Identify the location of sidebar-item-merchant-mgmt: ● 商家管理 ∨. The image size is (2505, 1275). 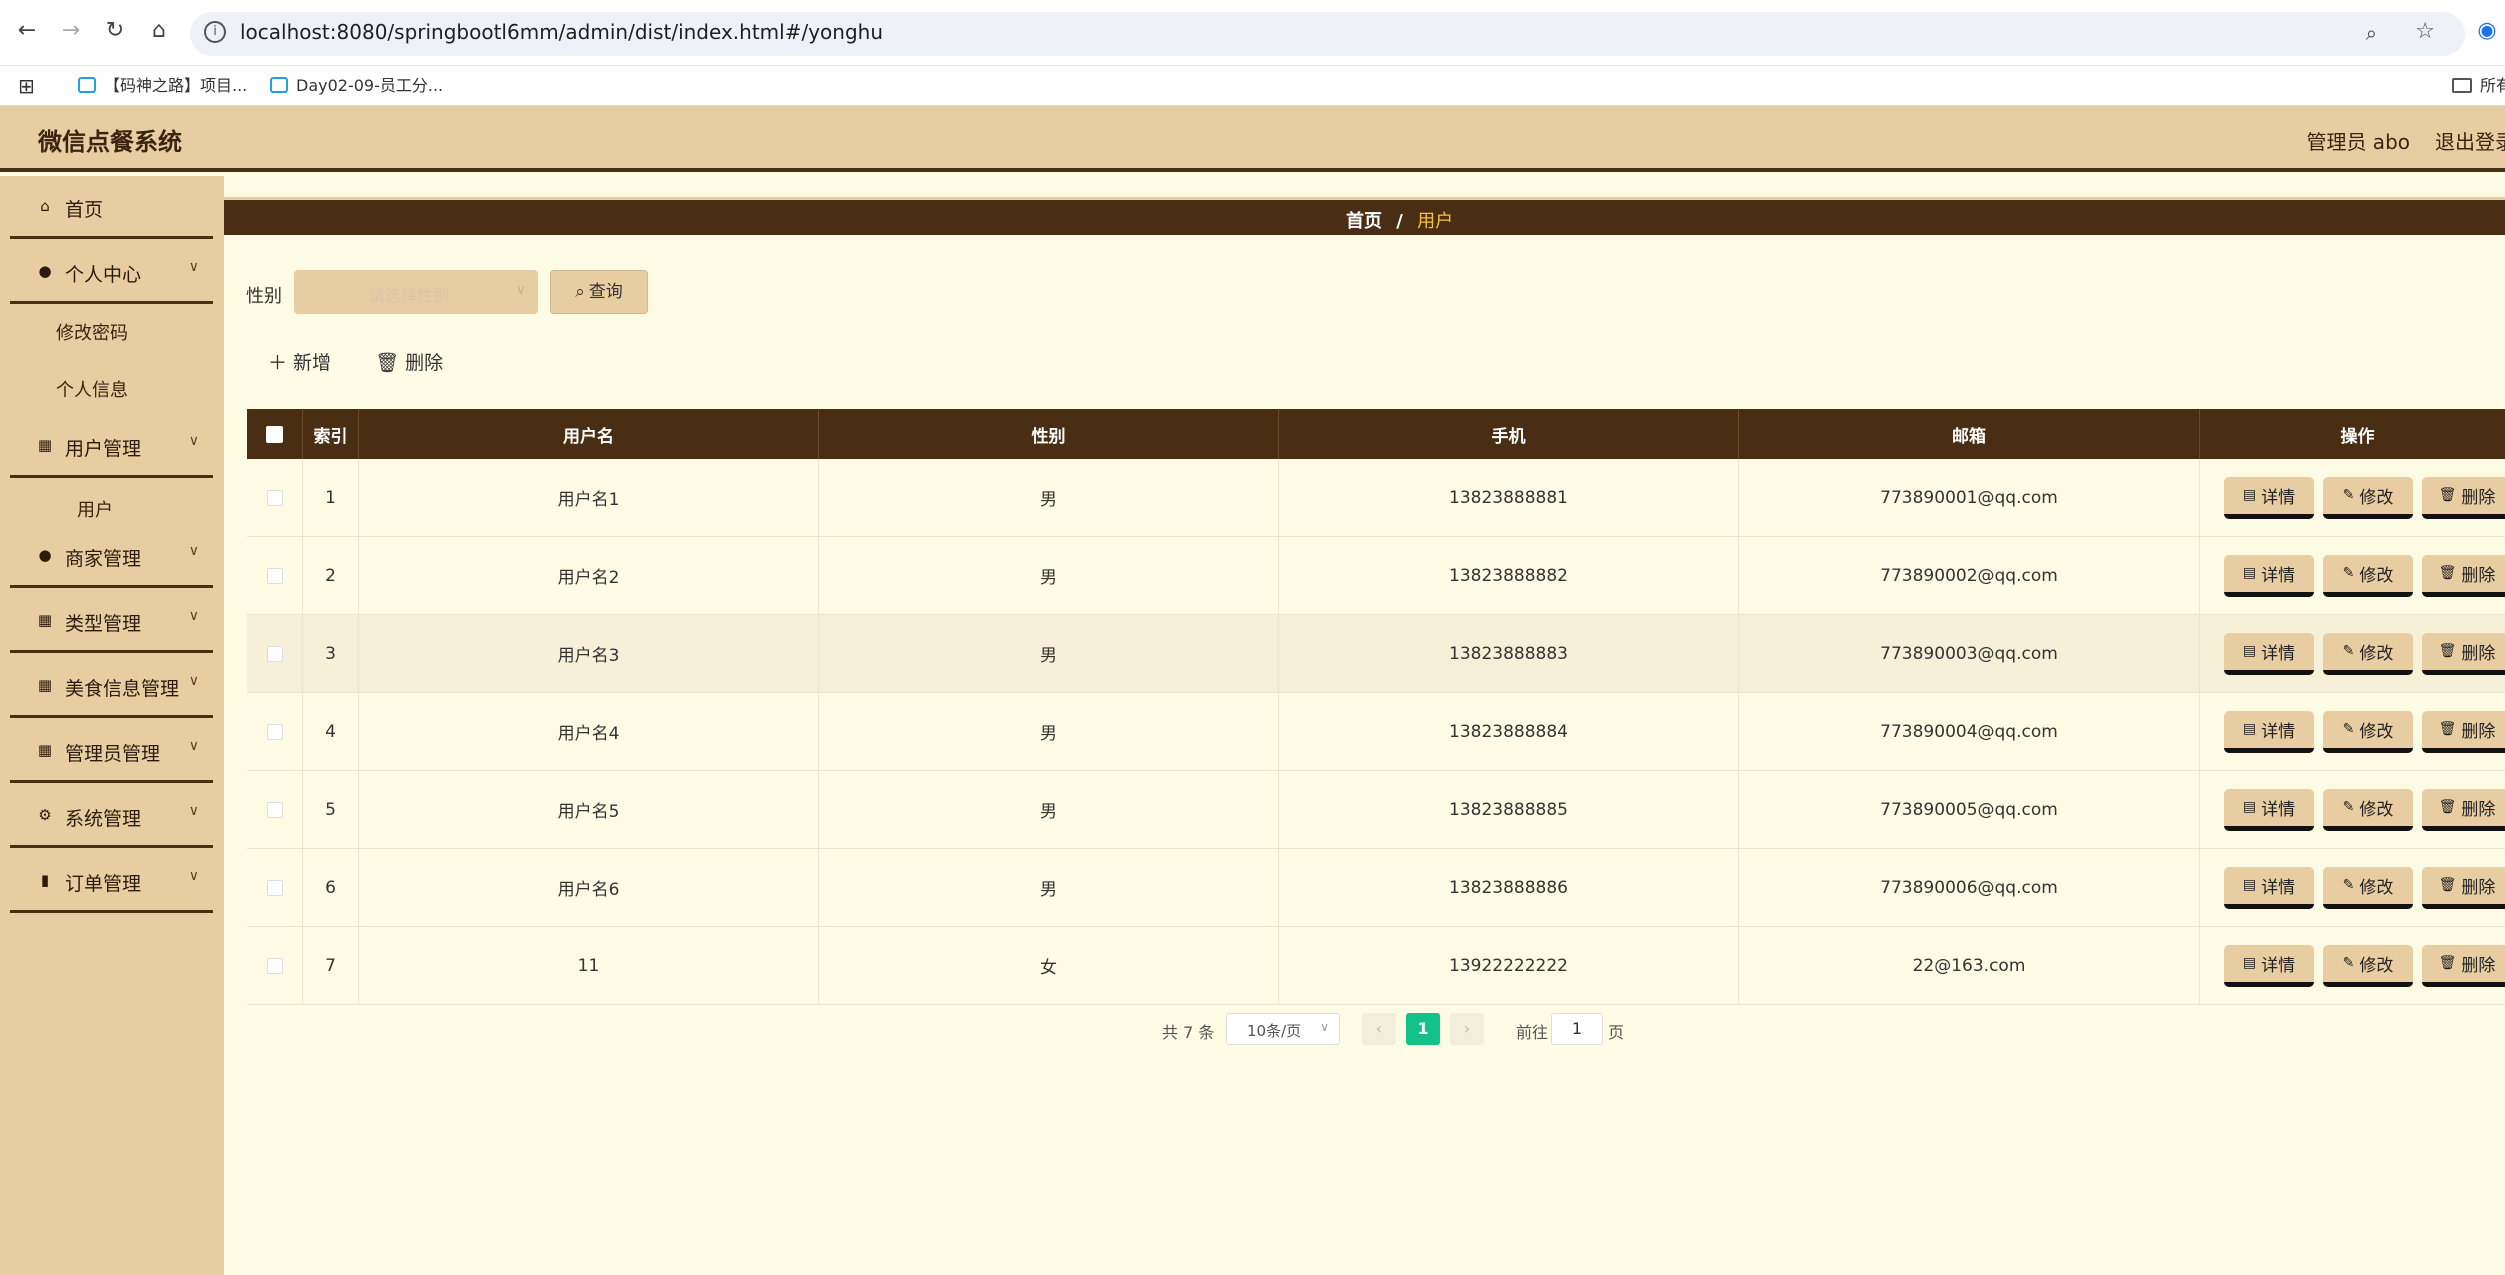
(111, 556).